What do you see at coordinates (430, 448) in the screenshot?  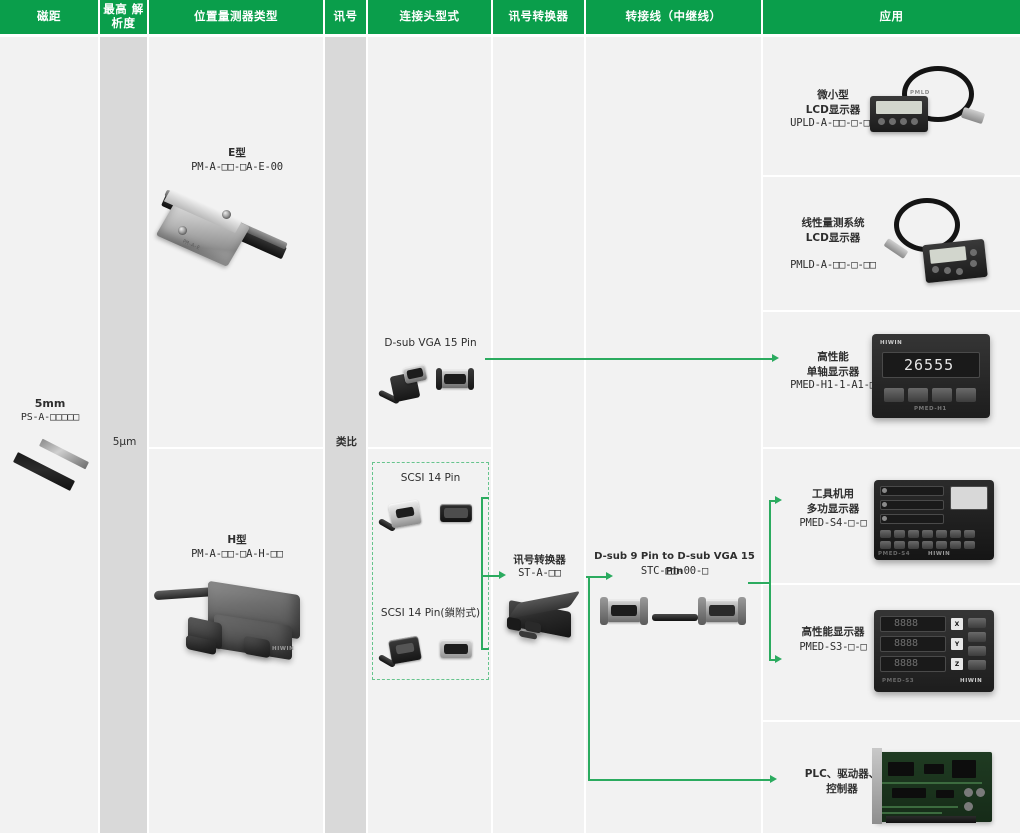 I see `connector-row-divider` at bounding box center [430, 448].